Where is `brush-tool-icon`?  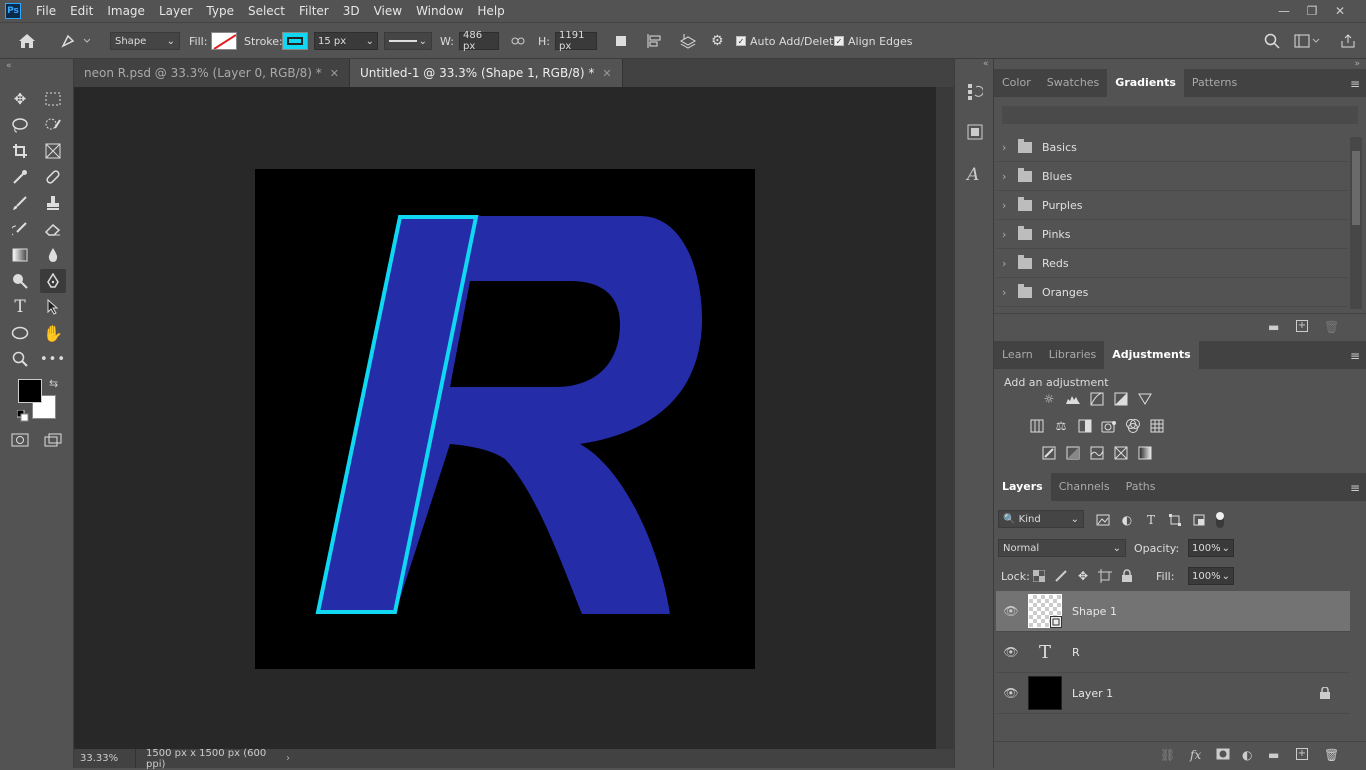
brush-tool-icon is located at coordinates (20, 203).